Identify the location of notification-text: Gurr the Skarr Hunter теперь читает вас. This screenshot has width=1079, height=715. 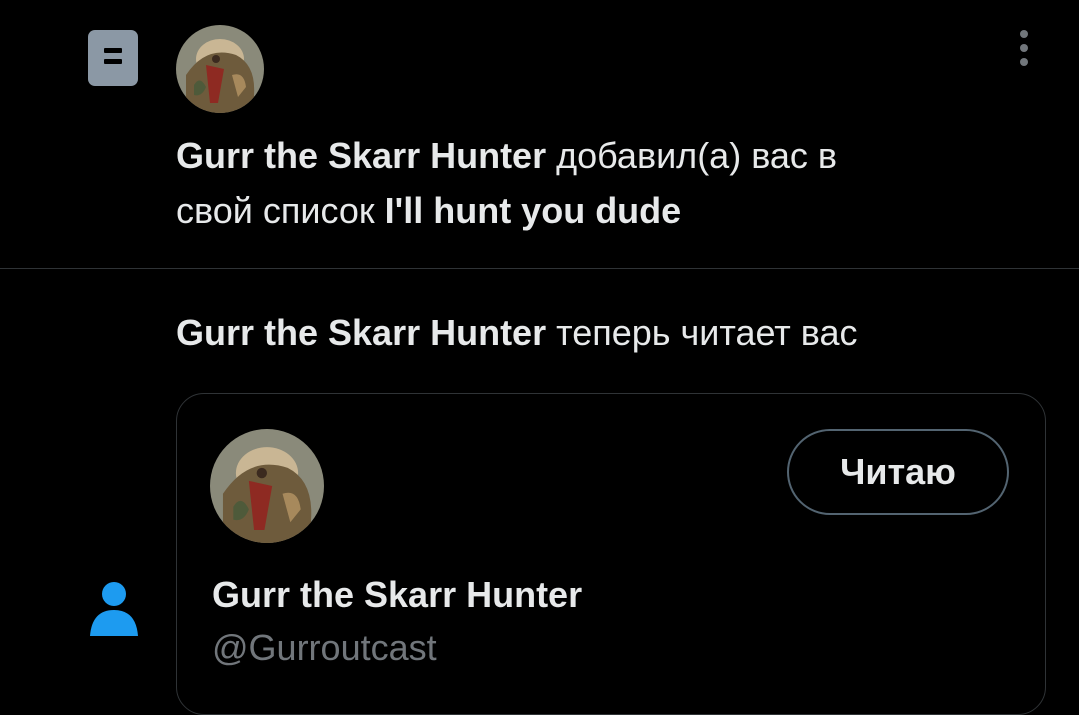
(517, 332).